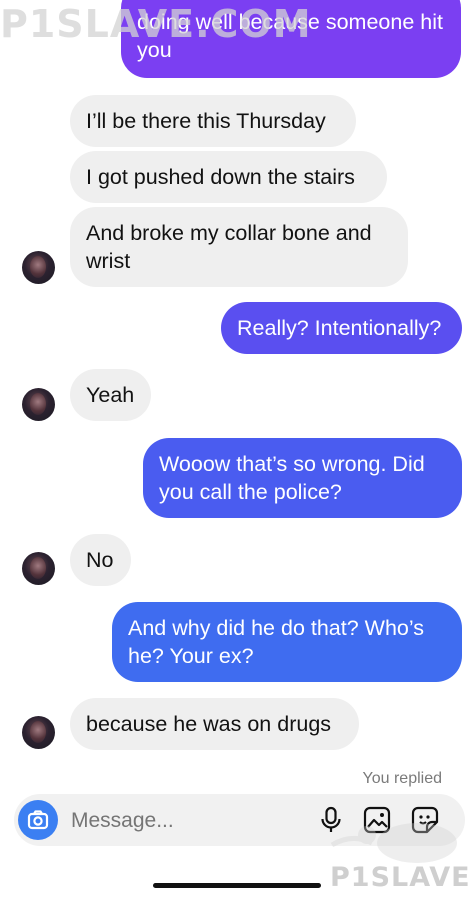 The image size is (473, 900). I want to click on message-text: doing well because someone hit you, so click(290, 36).